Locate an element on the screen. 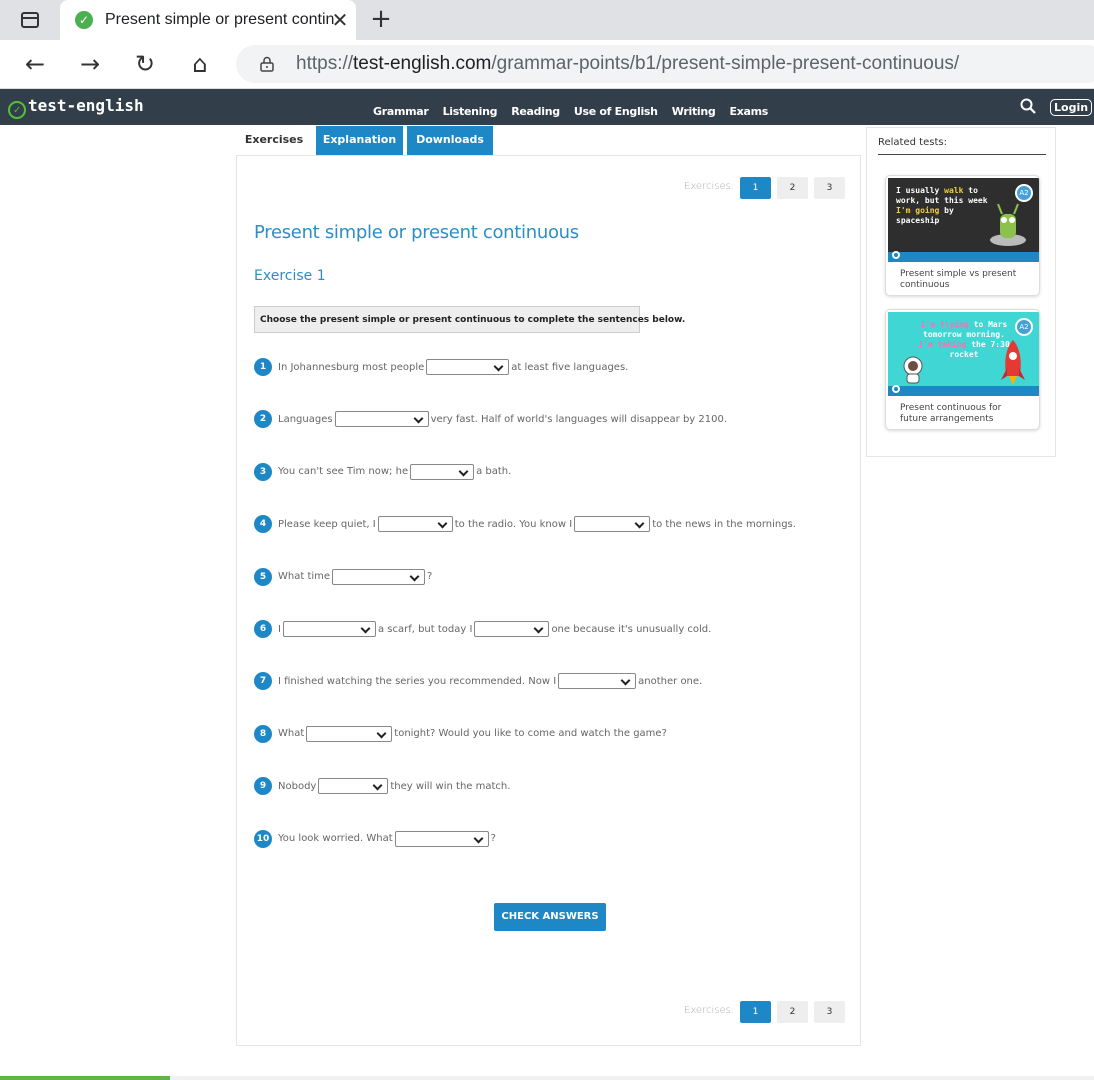 The width and height of the screenshot is (1094, 1080). question-text: Languages is located at coordinates (305, 419).